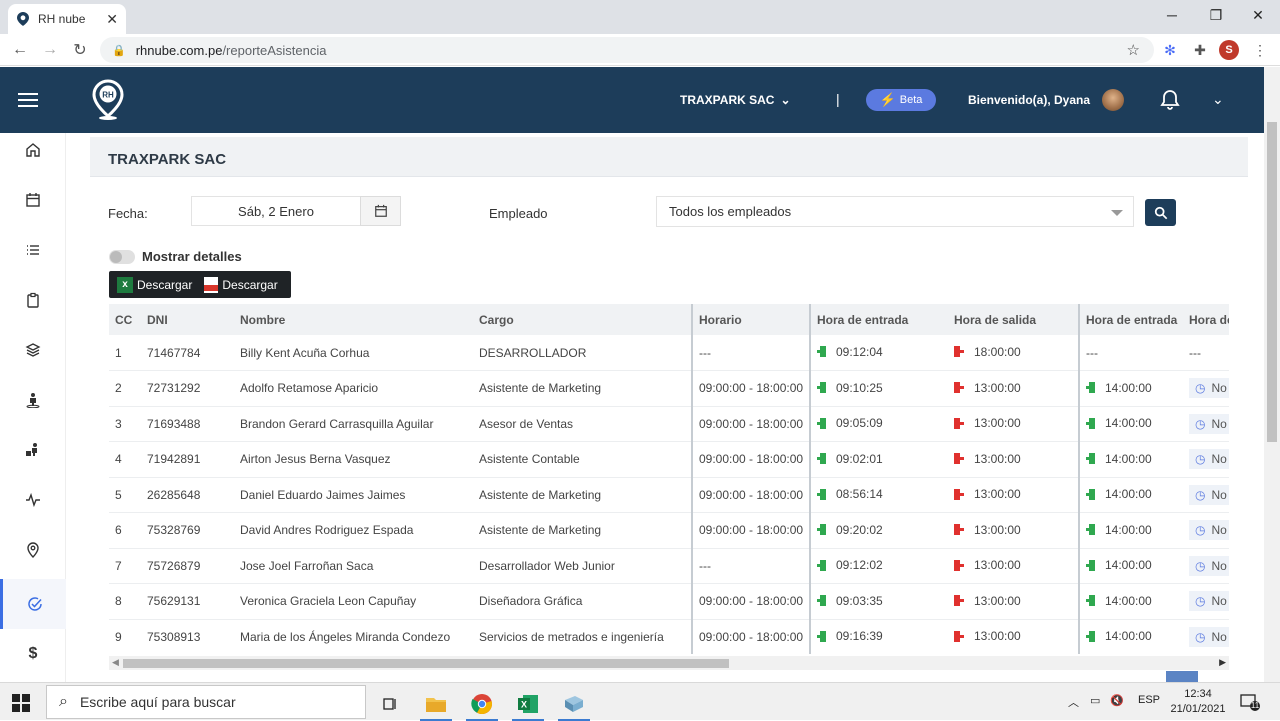 This screenshot has height=721, width=1280. Describe the element at coordinates (887, 99) in the screenshot. I see `lightning-icon: ⚡` at that location.